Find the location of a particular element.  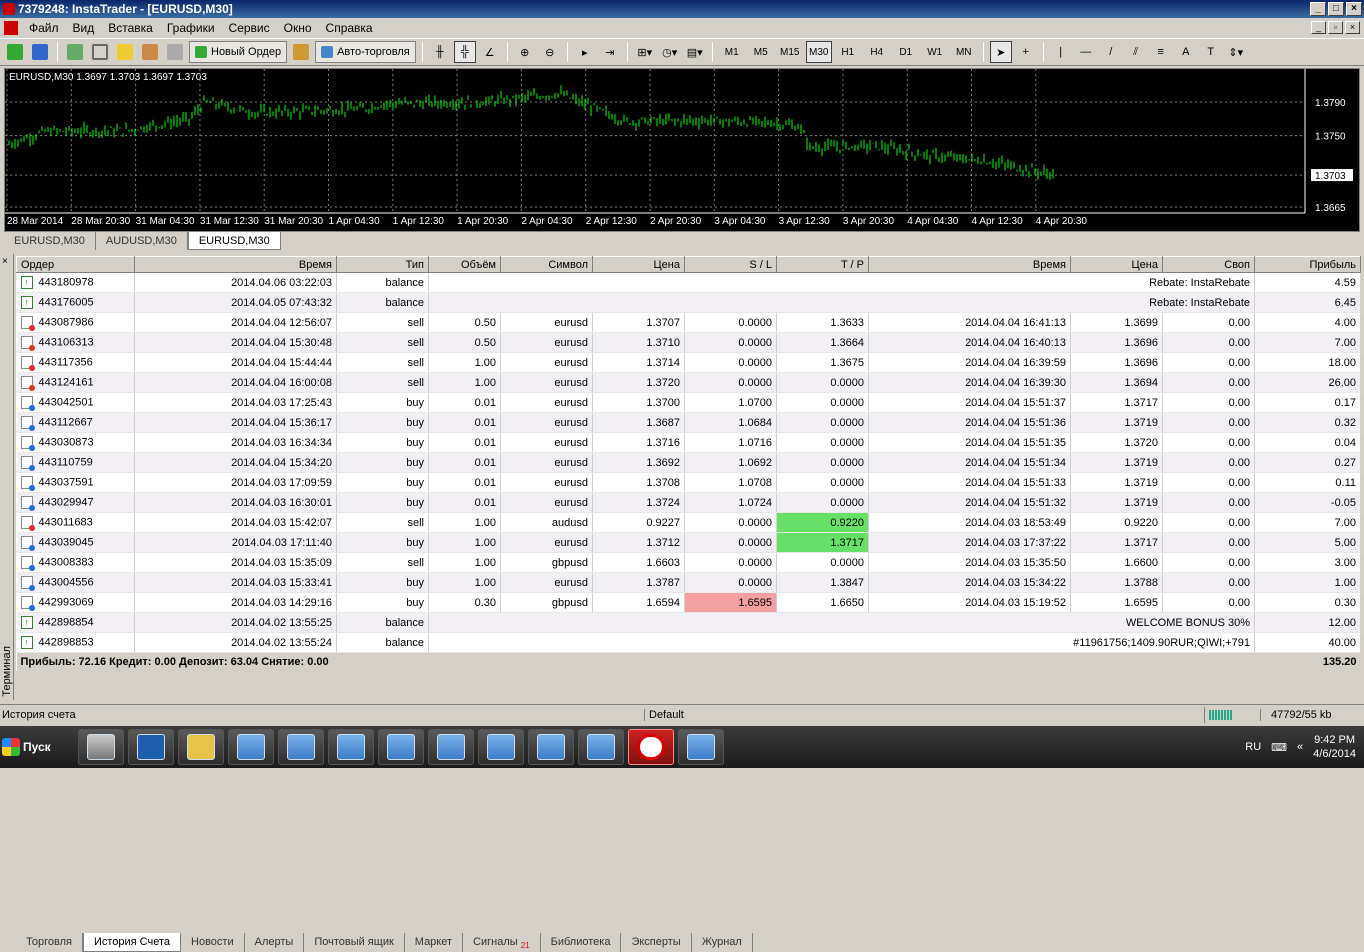

tf-mn: MN is located at coordinates (964, 52).